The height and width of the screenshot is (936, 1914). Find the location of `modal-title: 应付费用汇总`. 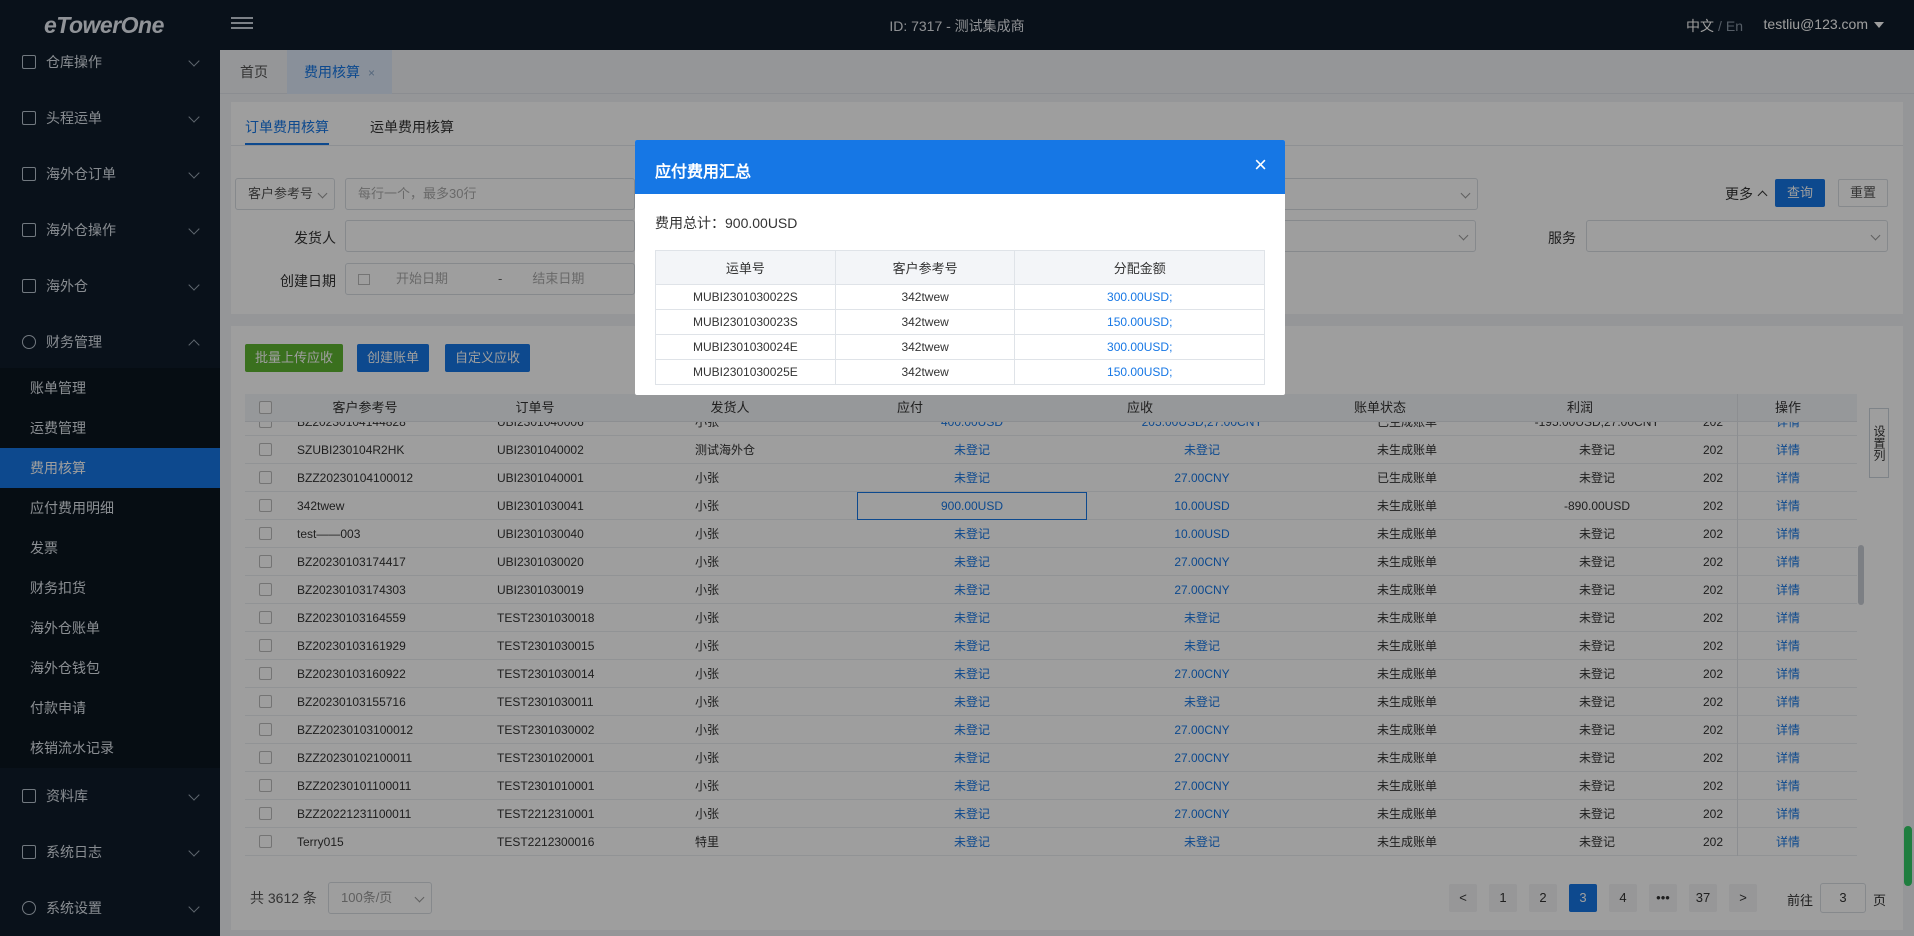

modal-title: 应付费用汇总 is located at coordinates (703, 172).